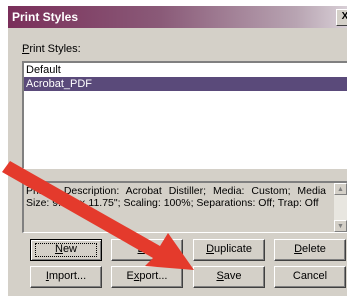 This screenshot has height=297, width=347. I want to click on print-styles-label: Print Styles:, so click(51, 49).